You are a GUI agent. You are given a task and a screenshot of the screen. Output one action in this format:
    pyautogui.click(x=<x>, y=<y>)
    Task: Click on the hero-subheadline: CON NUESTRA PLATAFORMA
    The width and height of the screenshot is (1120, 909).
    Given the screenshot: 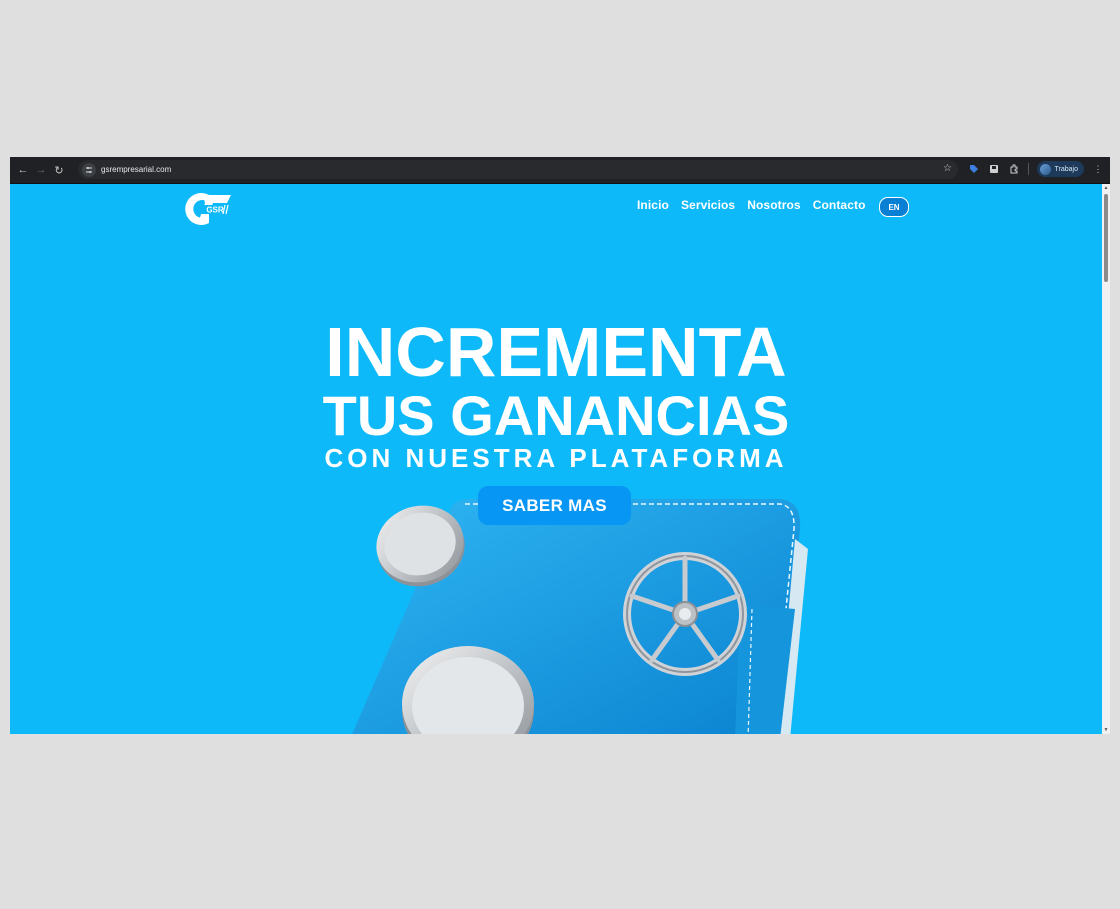 What is the action you would take?
    pyautogui.click(x=556, y=458)
    